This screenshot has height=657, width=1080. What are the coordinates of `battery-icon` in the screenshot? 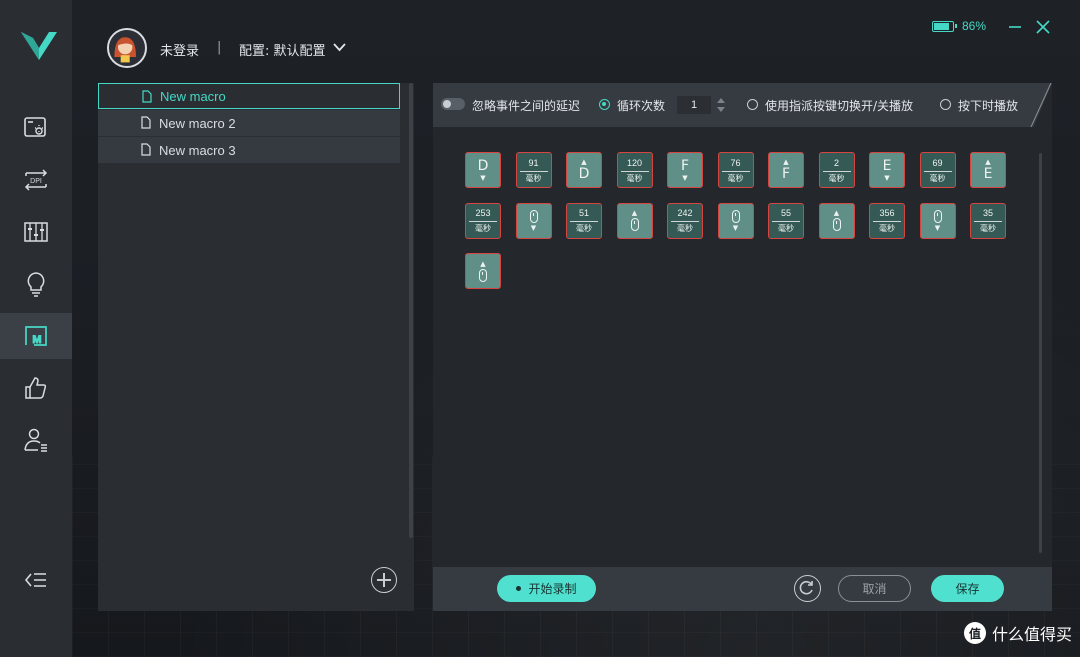 It's located at (944, 26).